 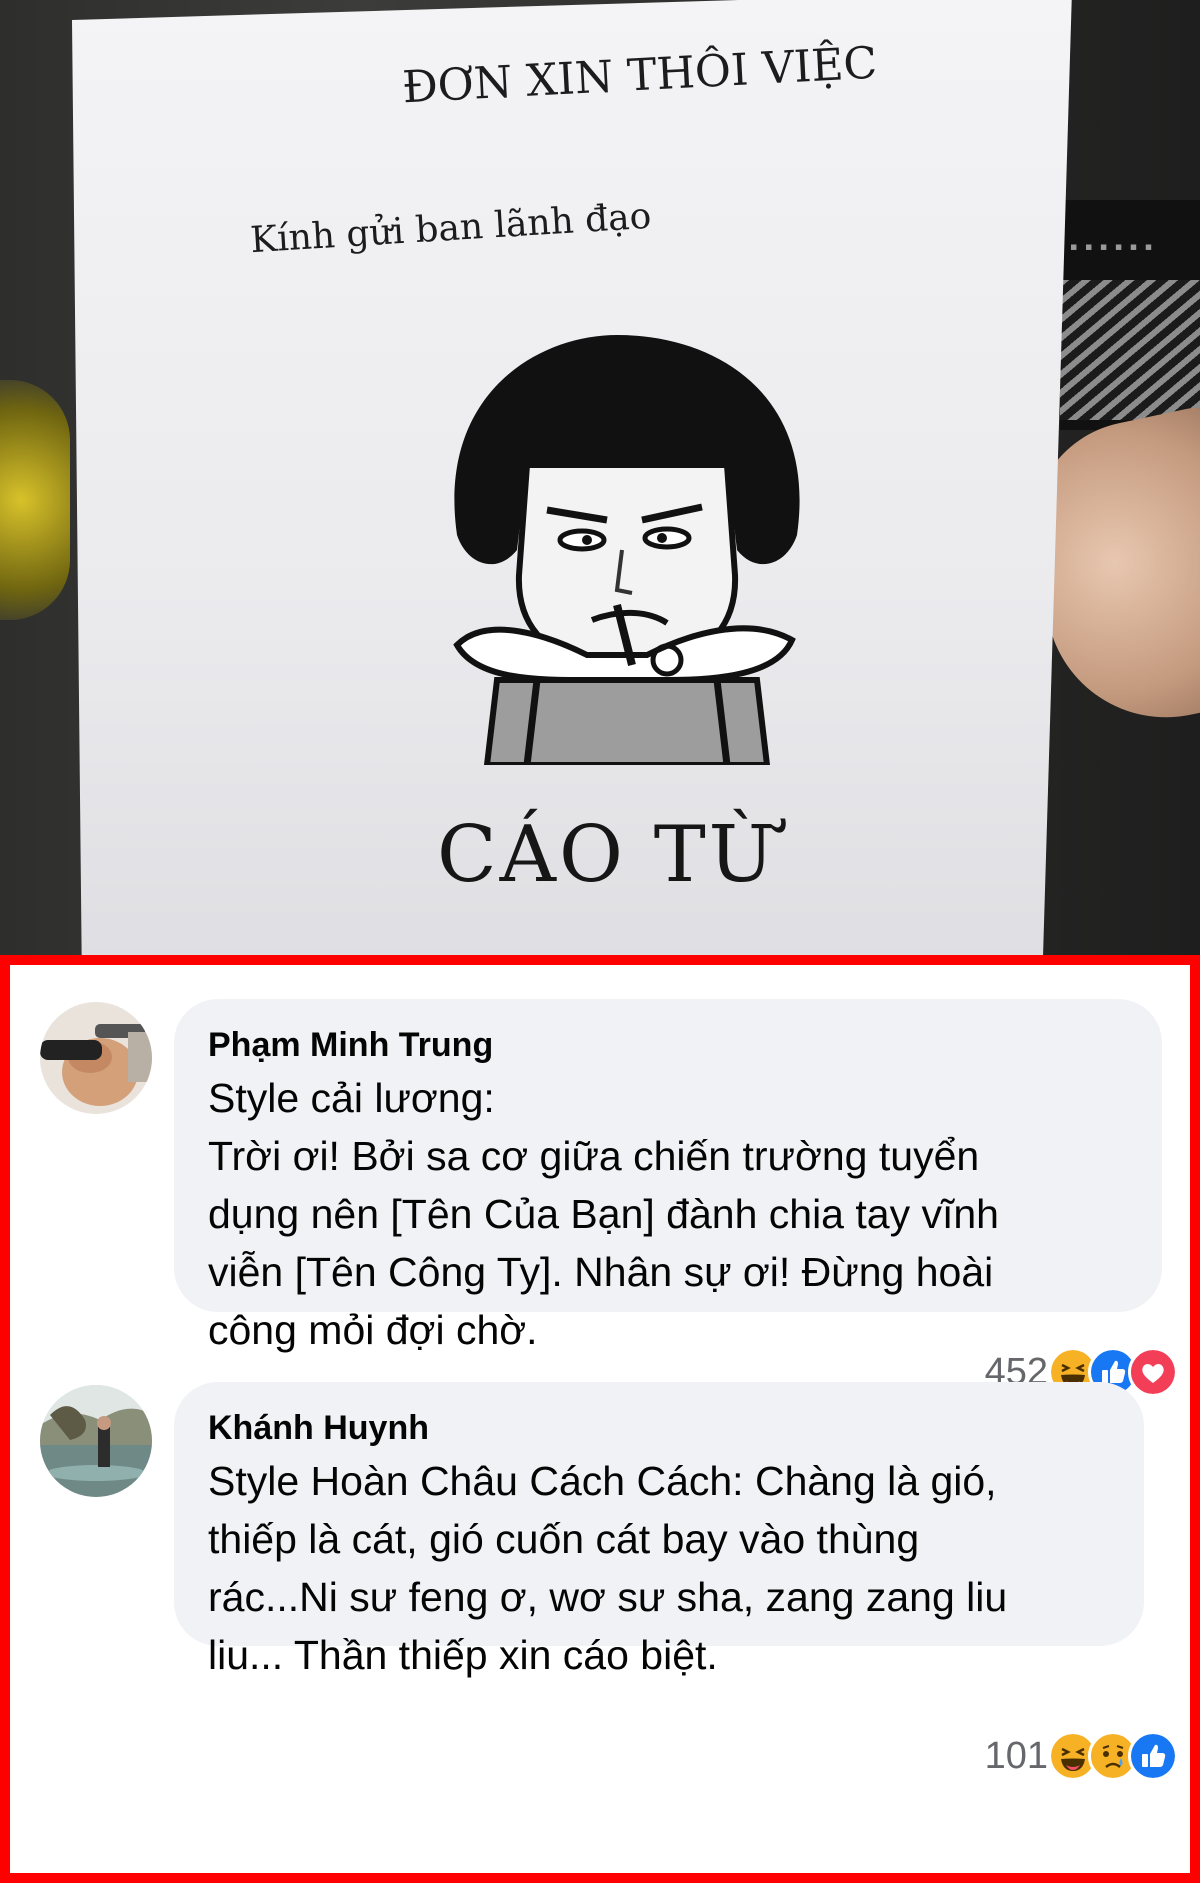 What do you see at coordinates (35, 500) in the screenshot?
I see `background-object` at bounding box center [35, 500].